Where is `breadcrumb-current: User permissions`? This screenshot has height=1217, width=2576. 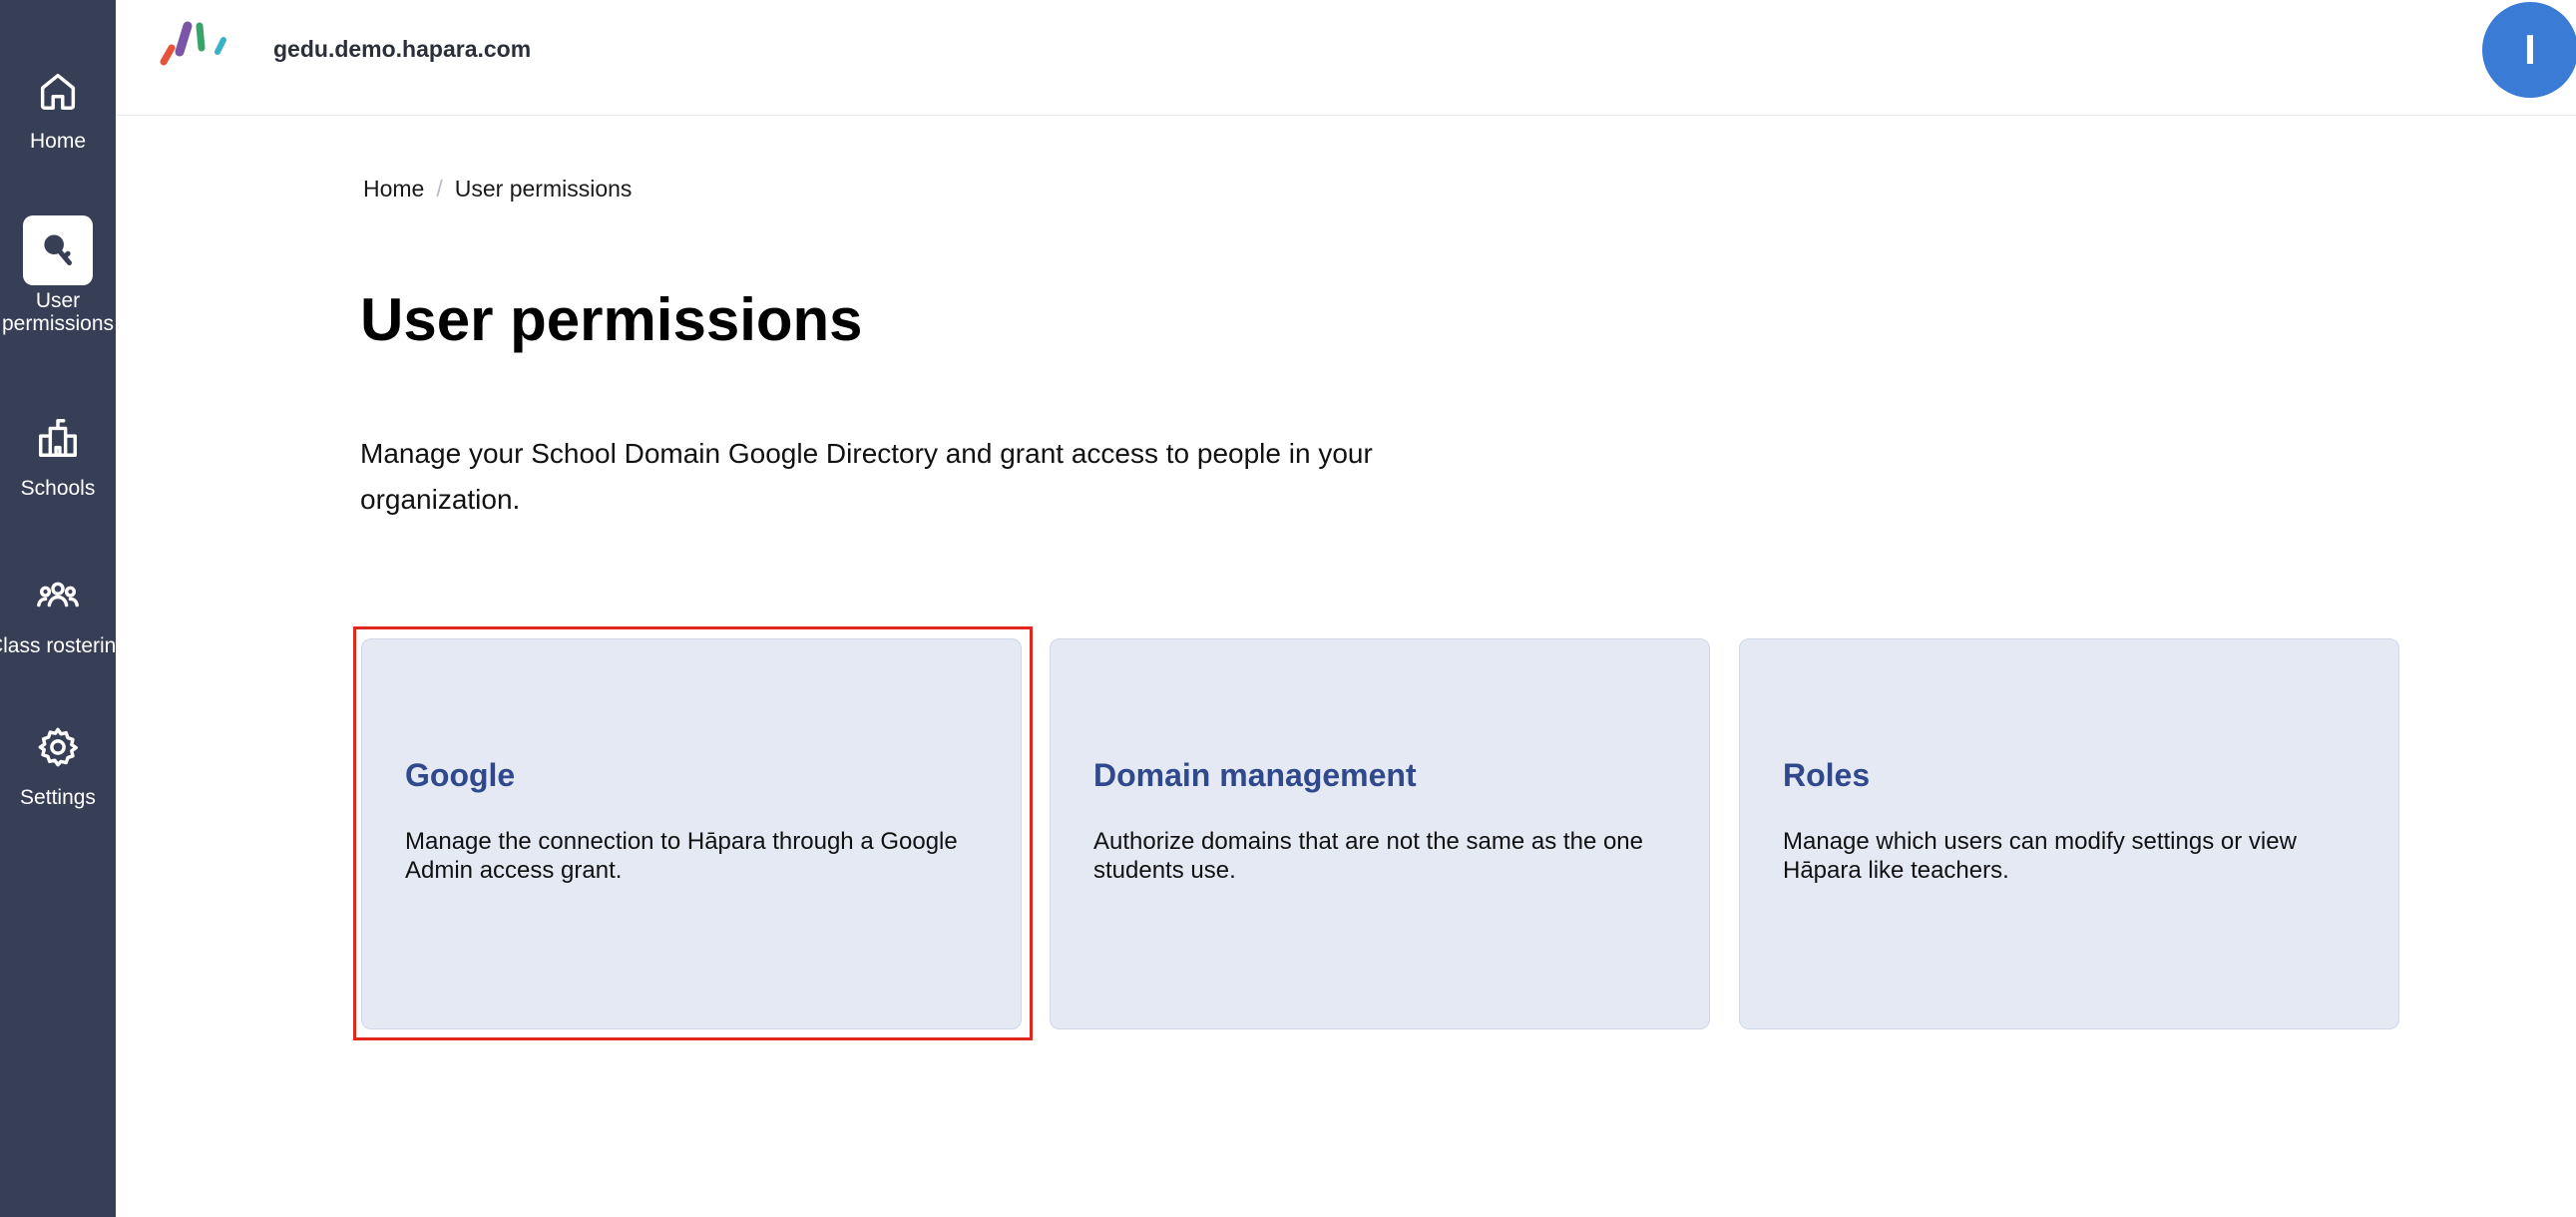 breadcrumb-current: User permissions is located at coordinates (543, 189).